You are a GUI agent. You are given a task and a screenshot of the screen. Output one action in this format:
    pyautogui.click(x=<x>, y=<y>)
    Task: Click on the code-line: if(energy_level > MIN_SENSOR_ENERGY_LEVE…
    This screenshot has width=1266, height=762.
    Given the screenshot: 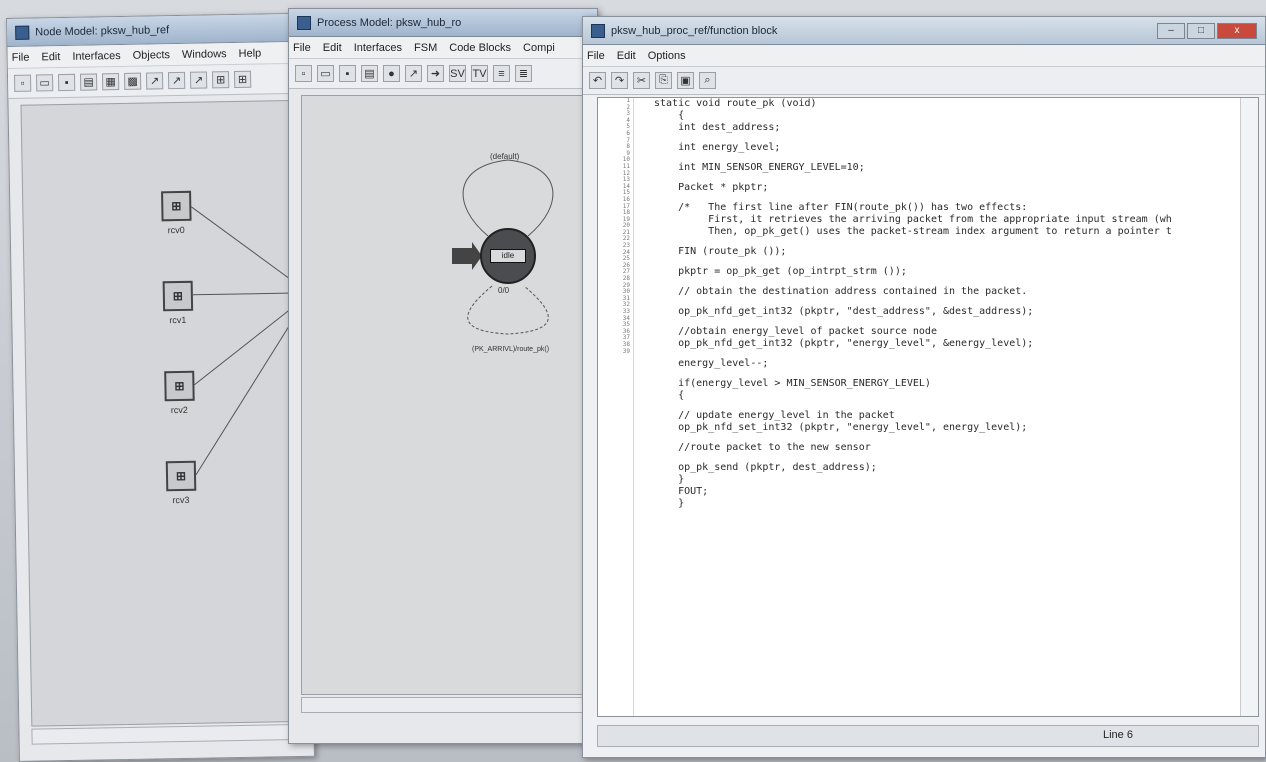 What is the action you would take?
    pyautogui.click(x=954, y=384)
    